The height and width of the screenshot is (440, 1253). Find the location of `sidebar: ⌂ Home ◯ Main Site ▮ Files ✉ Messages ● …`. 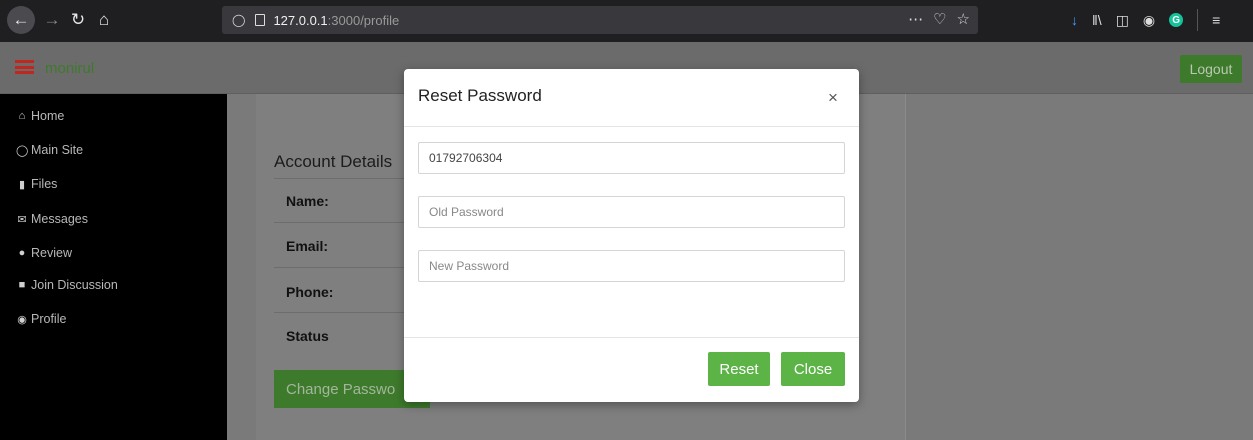

sidebar: ⌂ Home ◯ Main Site ▮ Files ✉ Messages ● … is located at coordinates (113, 267).